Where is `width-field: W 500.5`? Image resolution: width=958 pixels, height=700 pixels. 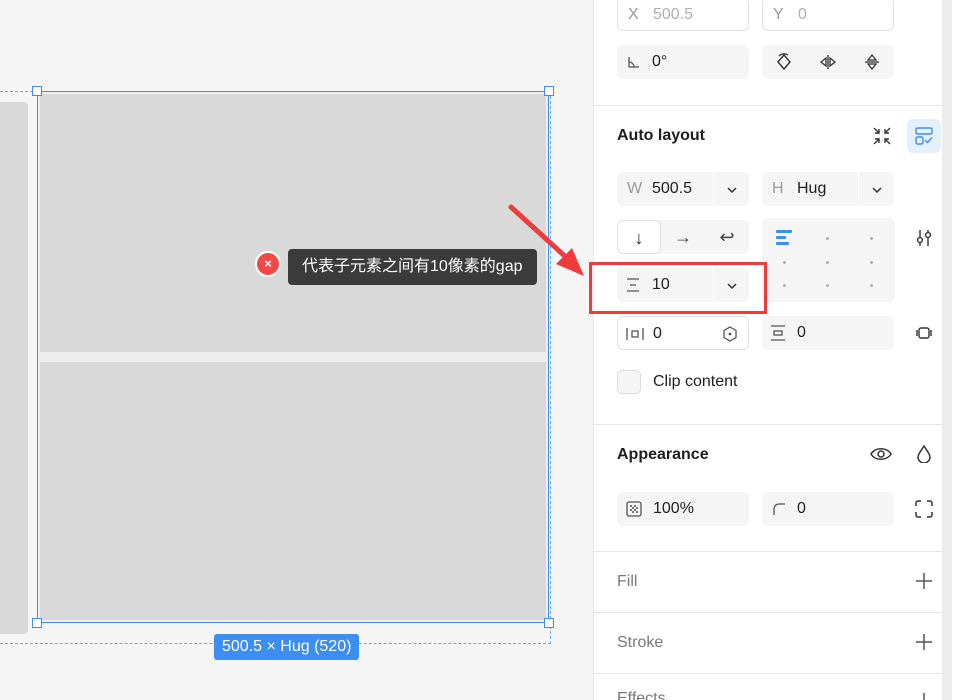
width-field: W 500.5 is located at coordinates (683, 189).